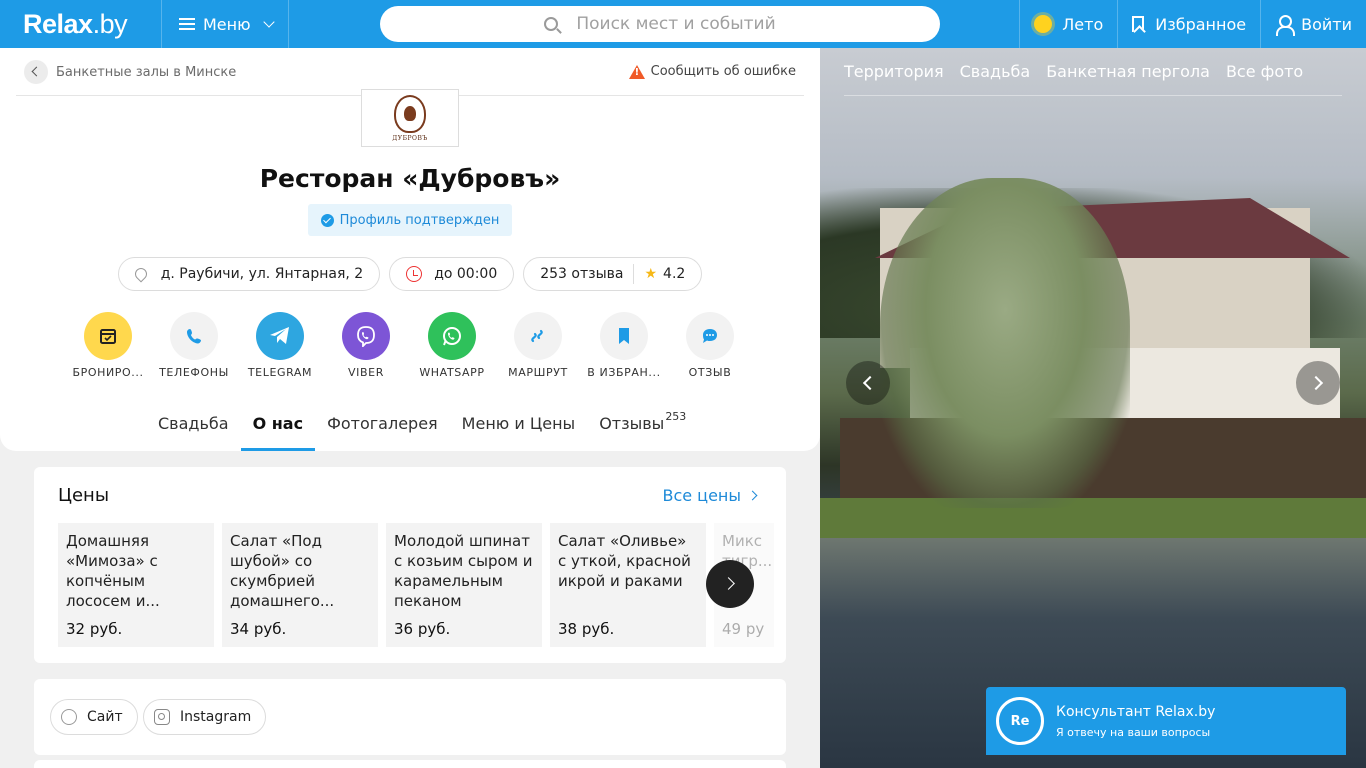 The width and height of the screenshot is (1366, 768). Describe the element at coordinates (1133, 732) in the screenshot. I see `consultant-subtitle: Я отвечу на ваши вопросы` at that location.